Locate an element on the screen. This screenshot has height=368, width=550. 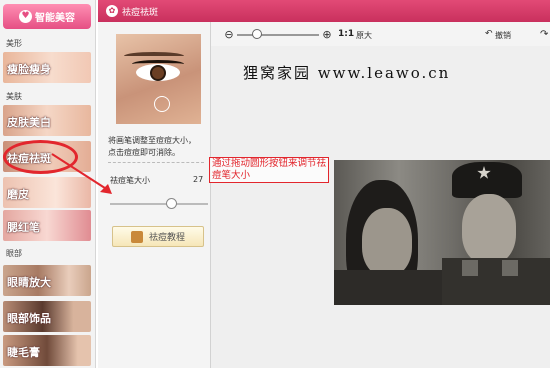
zoom-slider-thumb is located at coordinates (257, 34).